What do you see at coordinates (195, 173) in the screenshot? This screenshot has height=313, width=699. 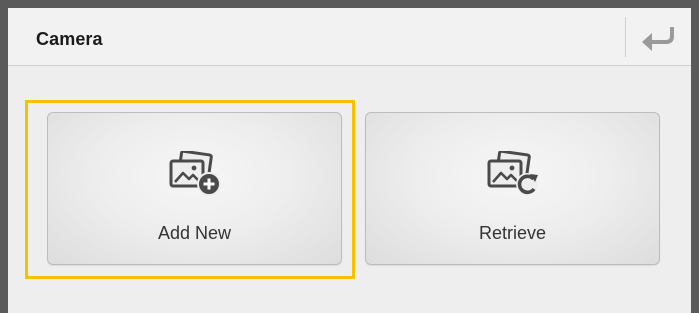 I see `photos-add-icon` at bounding box center [195, 173].